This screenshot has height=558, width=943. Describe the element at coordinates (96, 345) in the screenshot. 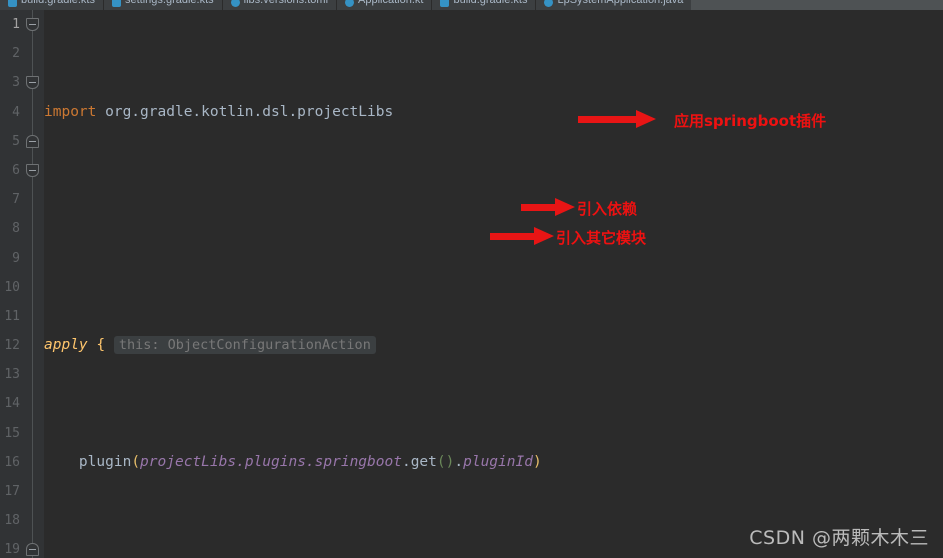

I see `open-brace: {` at that location.